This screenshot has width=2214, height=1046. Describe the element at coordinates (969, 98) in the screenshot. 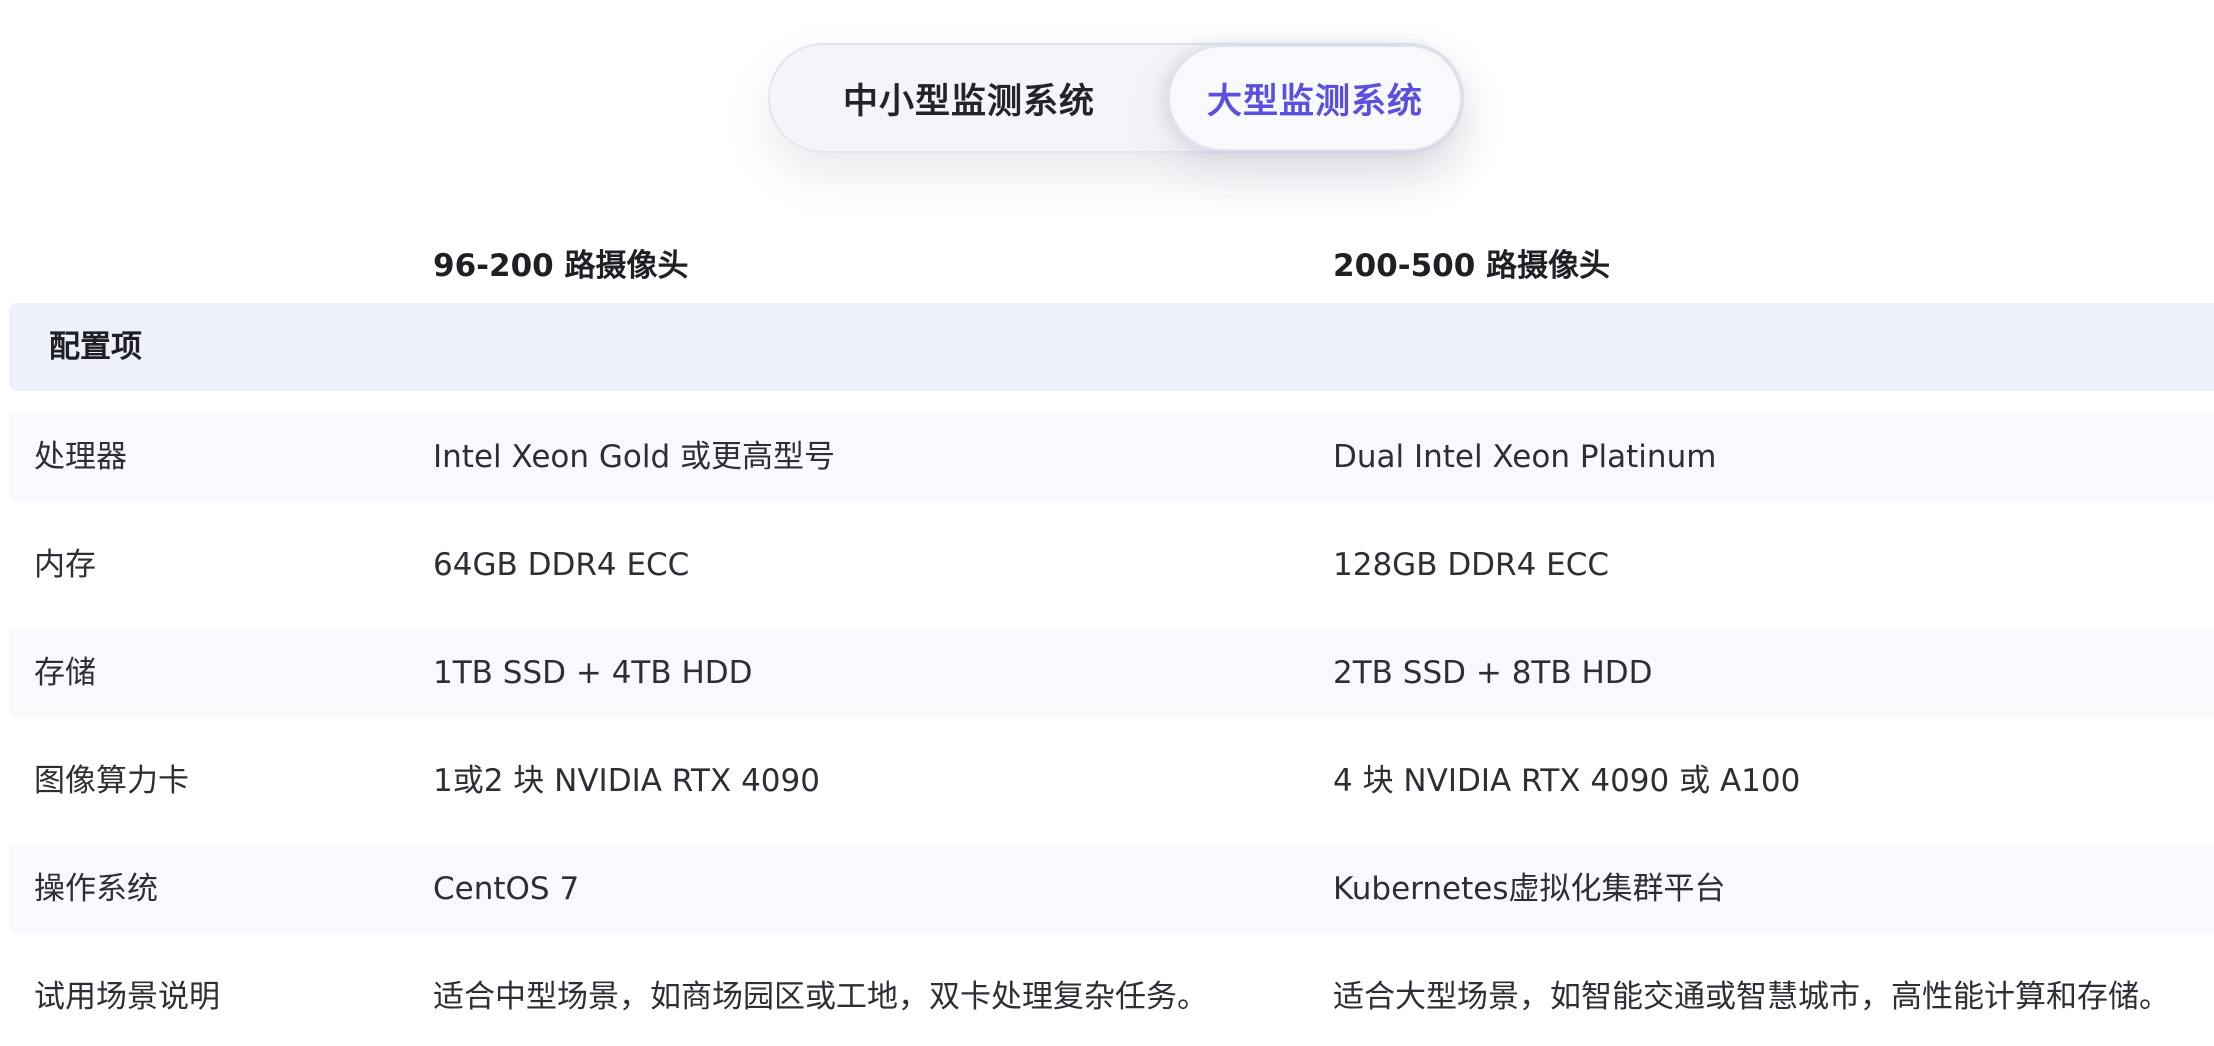

I see `tab-small-medium-system: 中小型监测系统` at that location.